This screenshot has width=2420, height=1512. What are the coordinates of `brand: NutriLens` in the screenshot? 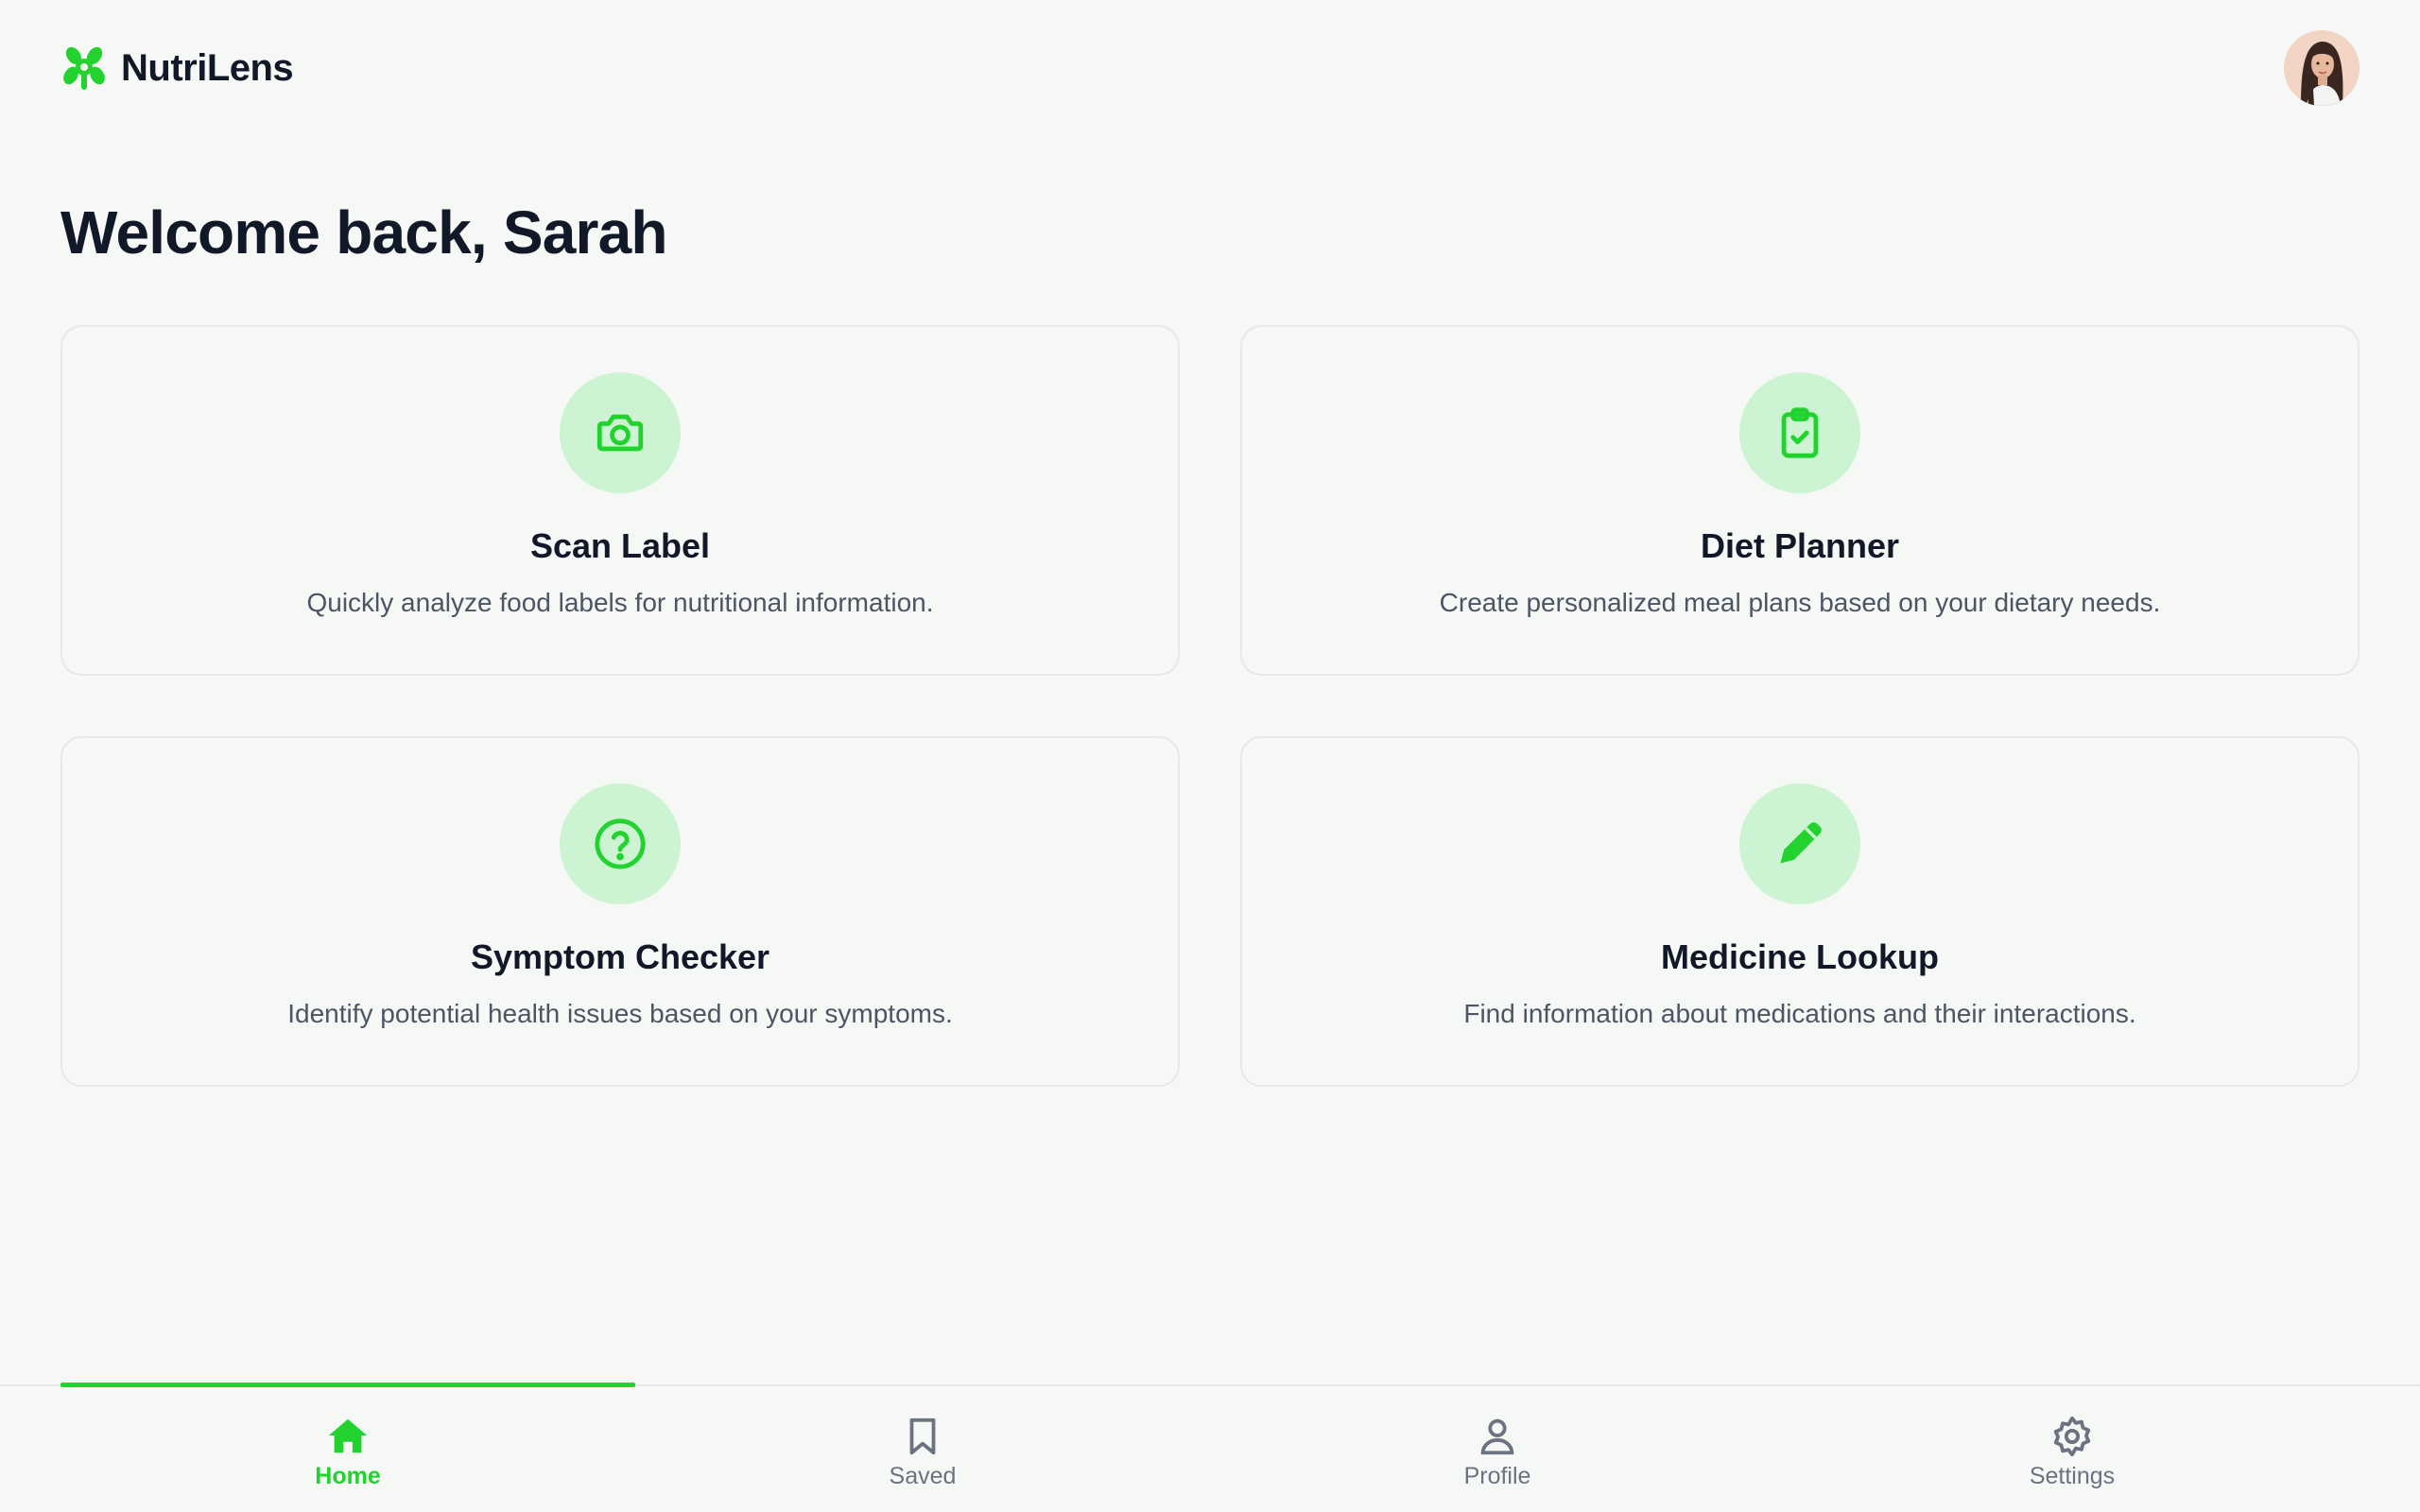 It's located at (177, 68).